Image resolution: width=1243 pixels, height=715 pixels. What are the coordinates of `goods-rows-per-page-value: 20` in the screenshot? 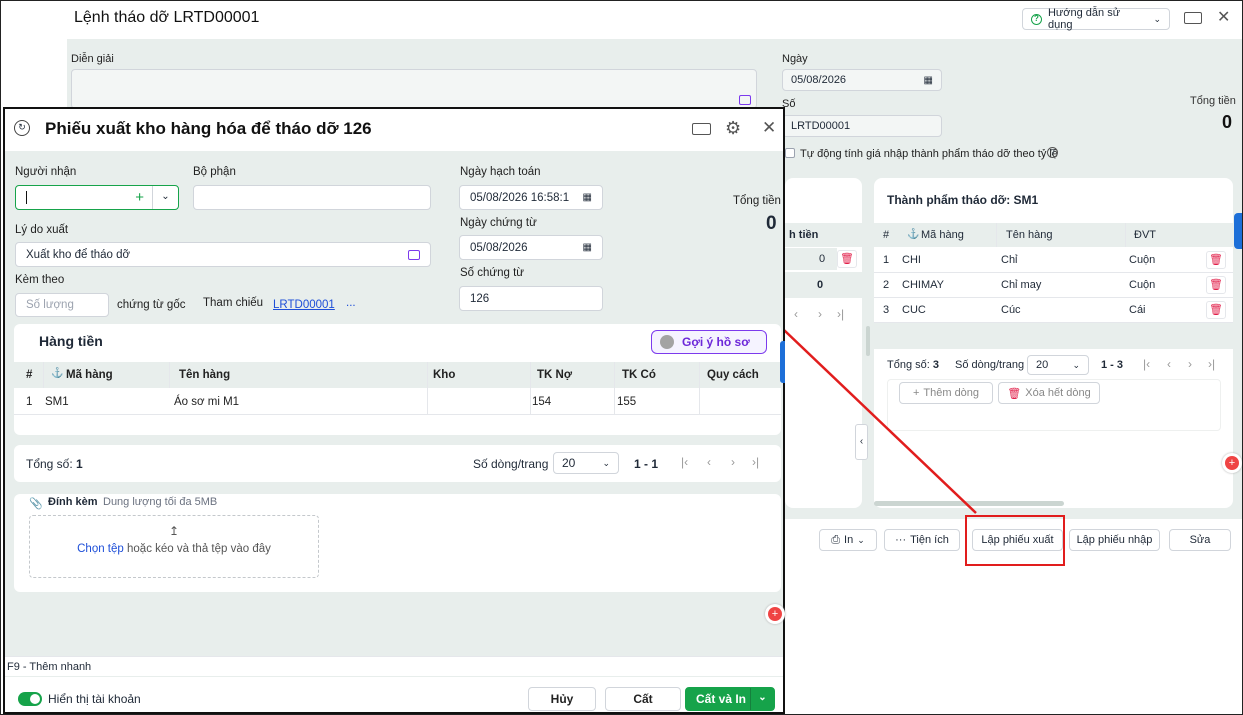 It's located at (569, 463).